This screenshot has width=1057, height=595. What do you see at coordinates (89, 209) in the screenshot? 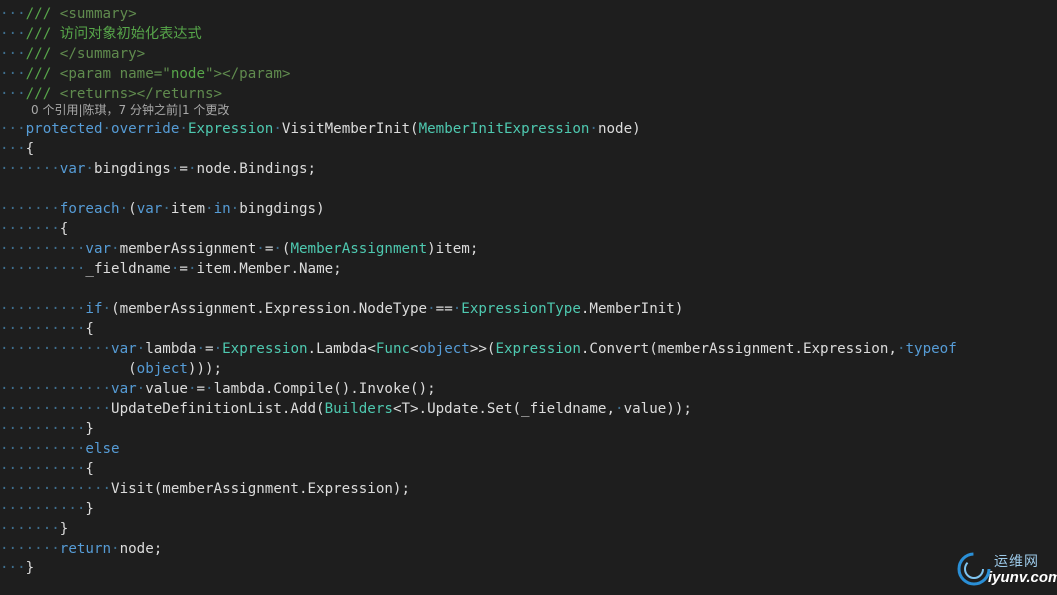
I see `code-token: foreach` at bounding box center [89, 209].